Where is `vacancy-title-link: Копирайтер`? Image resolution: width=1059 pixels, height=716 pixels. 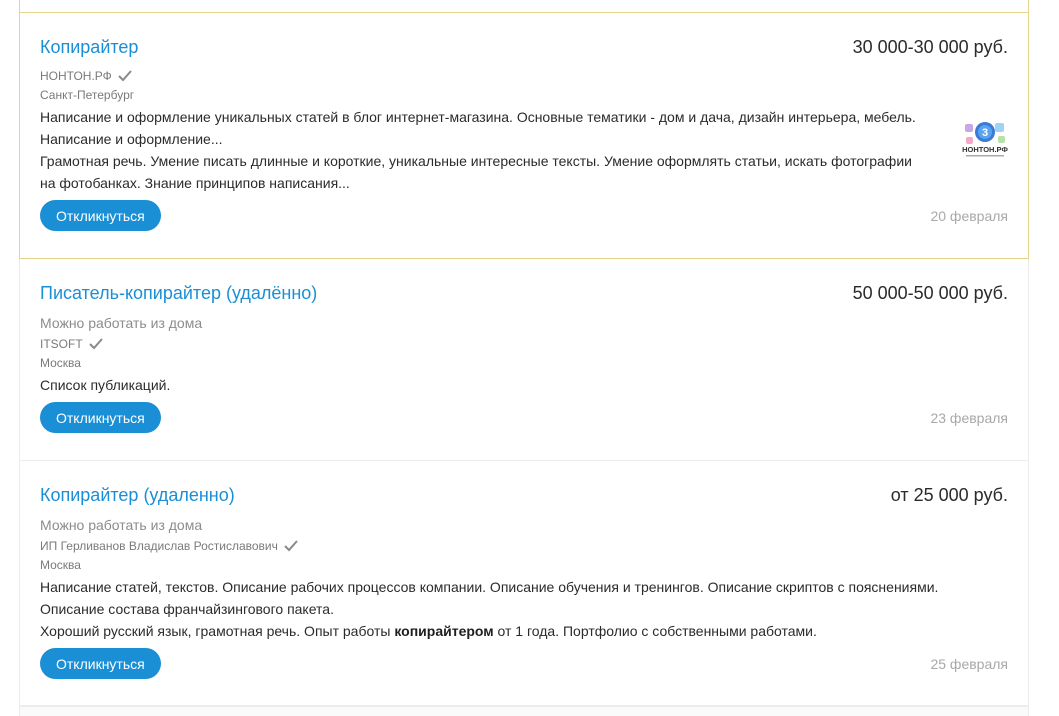
vacancy-title-link: Копирайтер is located at coordinates (89, 47).